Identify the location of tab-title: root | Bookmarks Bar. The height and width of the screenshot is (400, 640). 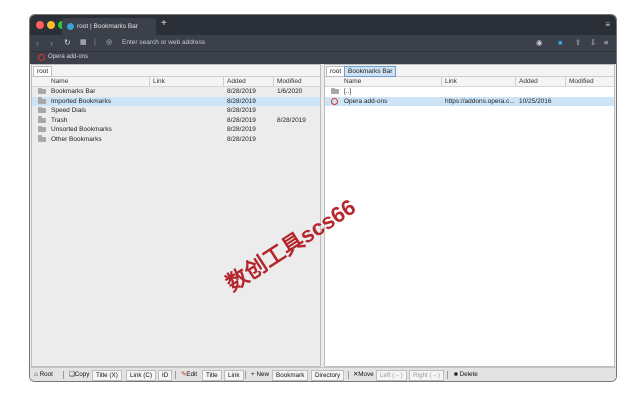
(107, 26).